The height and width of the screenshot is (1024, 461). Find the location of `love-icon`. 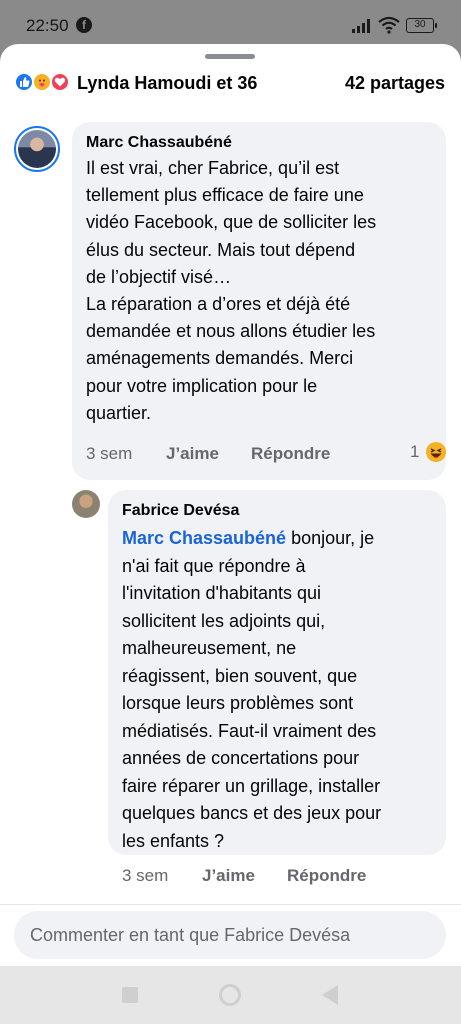

love-icon is located at coordinates (60, 82).